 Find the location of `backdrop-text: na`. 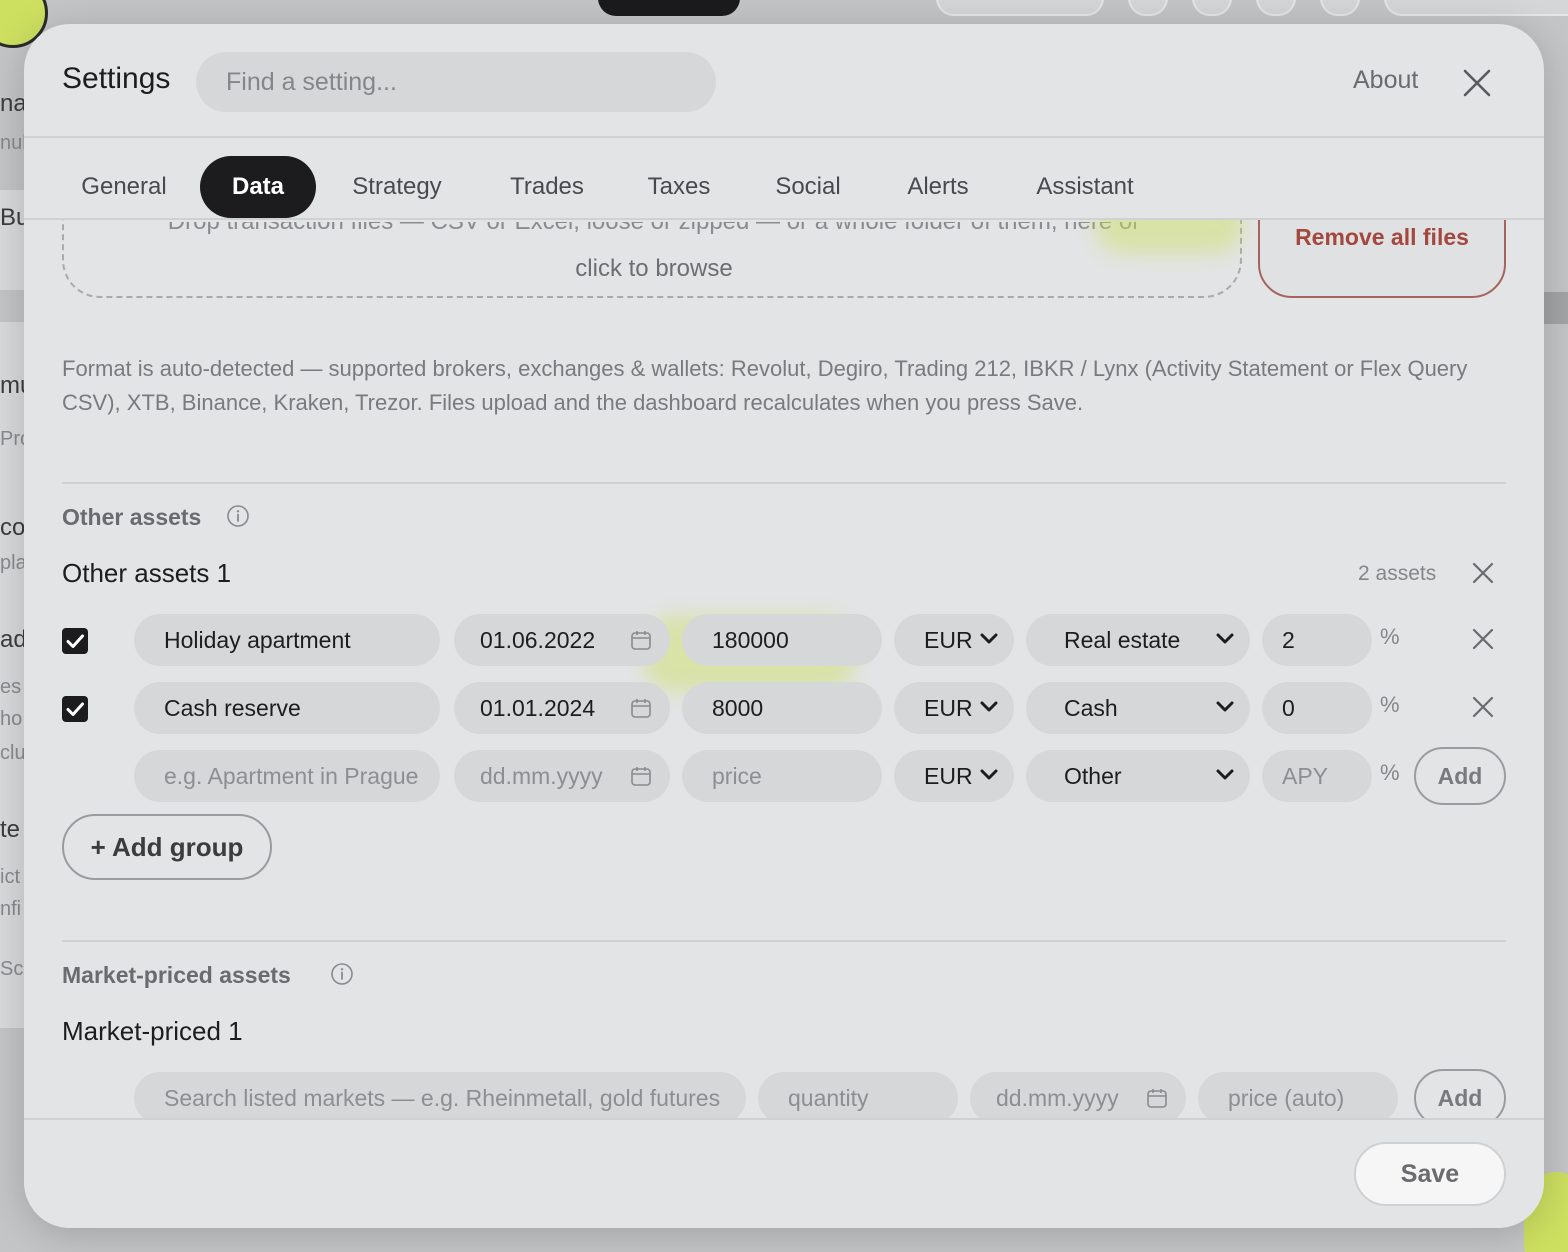

backdrop-text: na is located at coordinates (13, 103).